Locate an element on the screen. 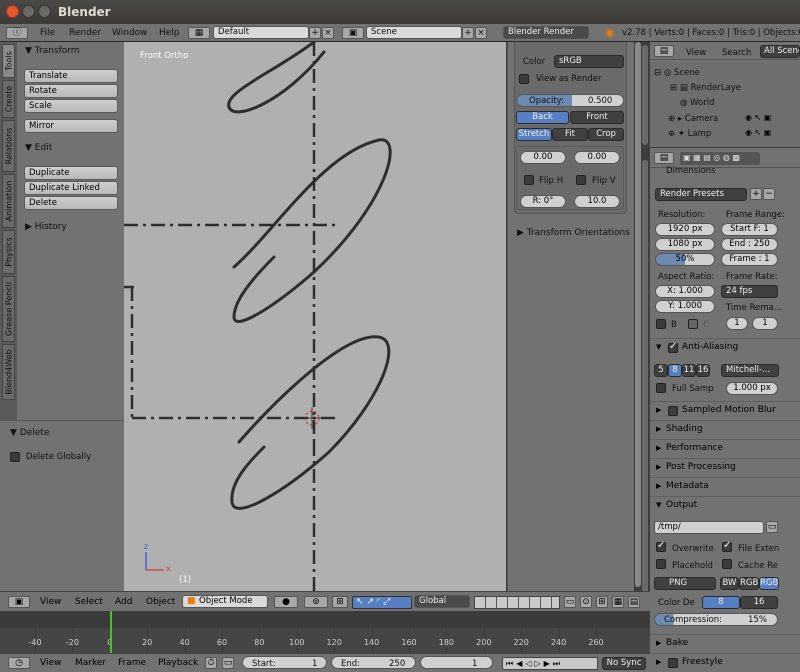 The height and width of the screenshot is (672, 800). timeline-menu-frame: Frame is located at coordinates (132, 663).